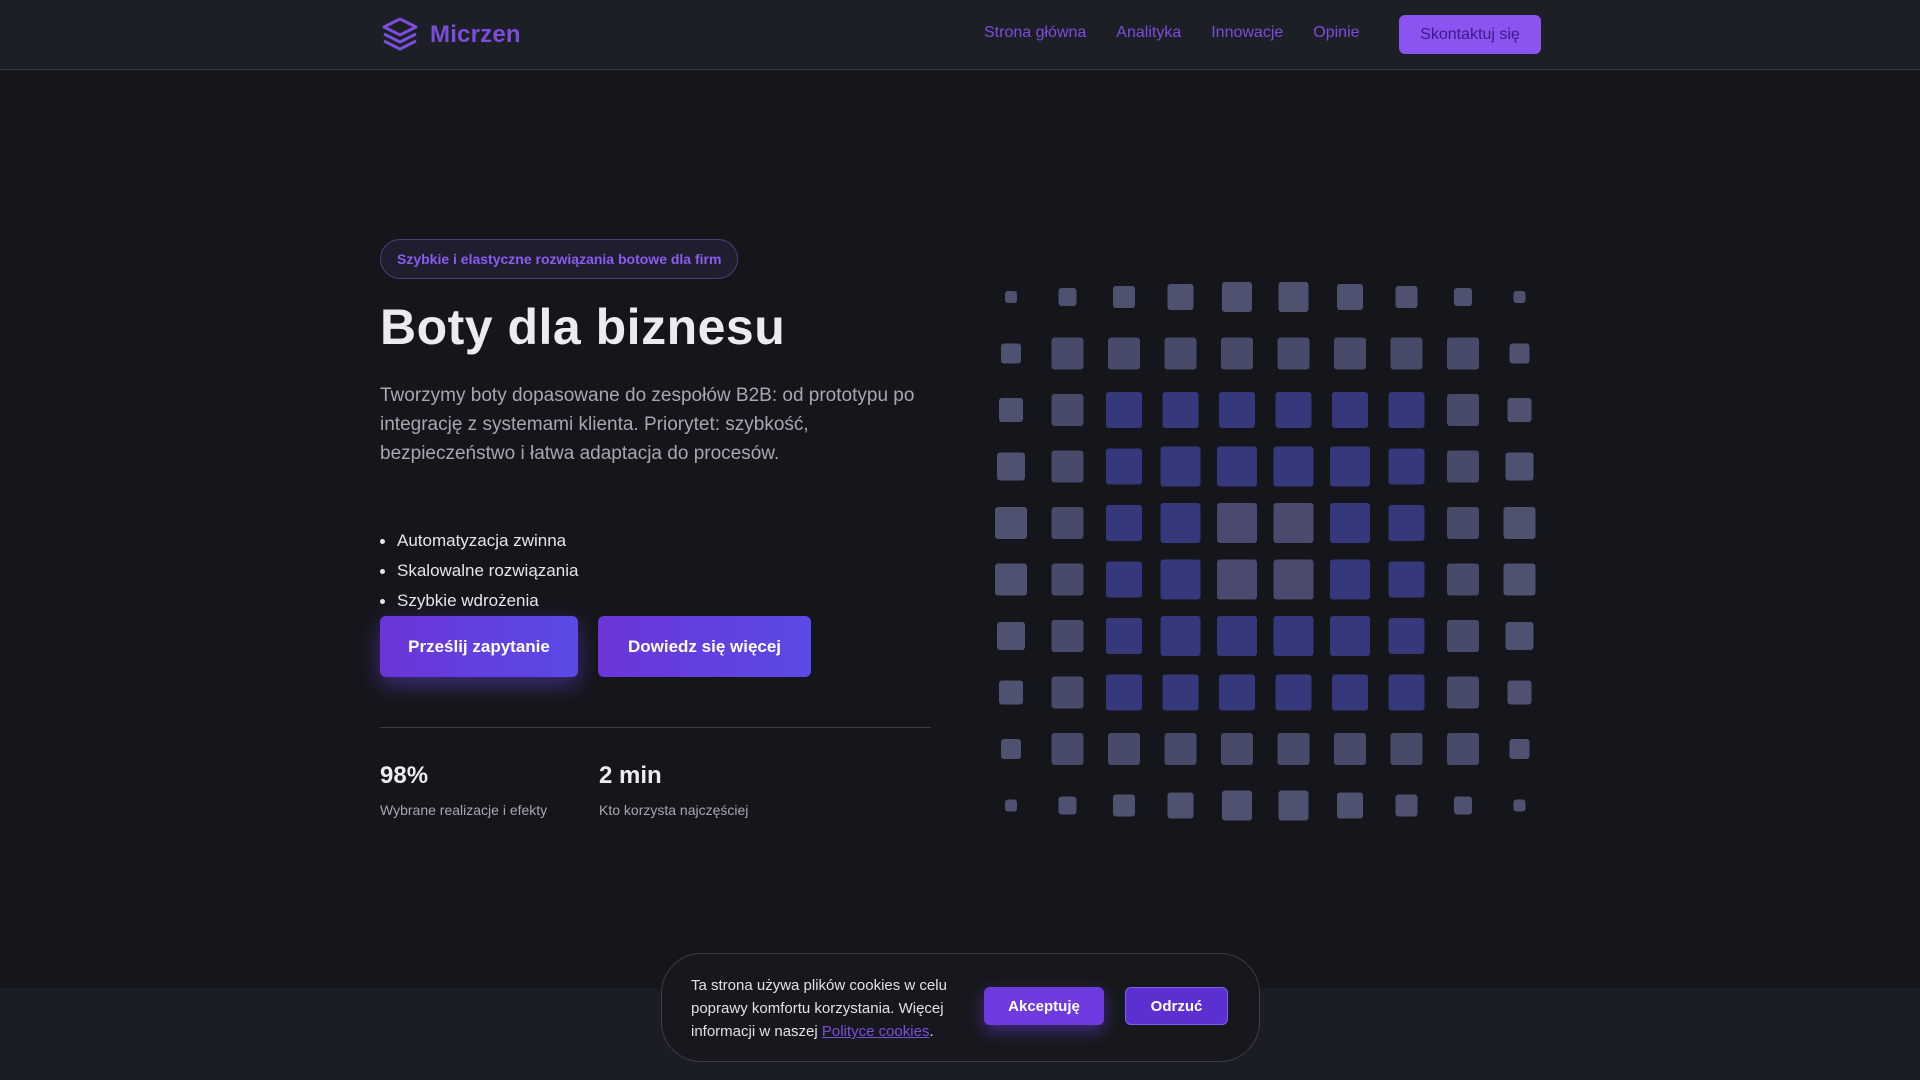 The height and width of the screenshot is (1080, 1920). I want to click on stat-value: 2 min, so click(630, 775).